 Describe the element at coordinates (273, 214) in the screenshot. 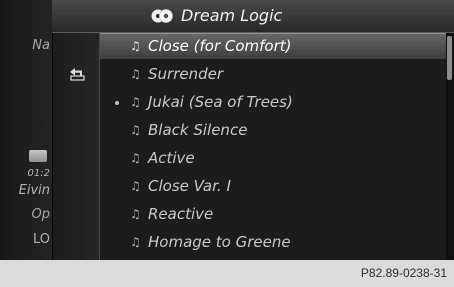

I see `track-row: ♫ Reactive` at that location.